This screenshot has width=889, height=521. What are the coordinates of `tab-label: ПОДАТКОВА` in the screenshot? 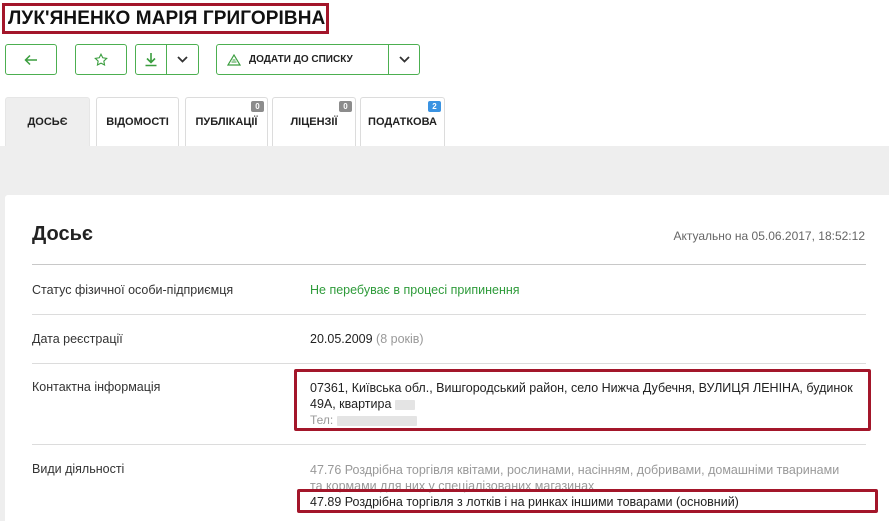 It's located at (402, 122).